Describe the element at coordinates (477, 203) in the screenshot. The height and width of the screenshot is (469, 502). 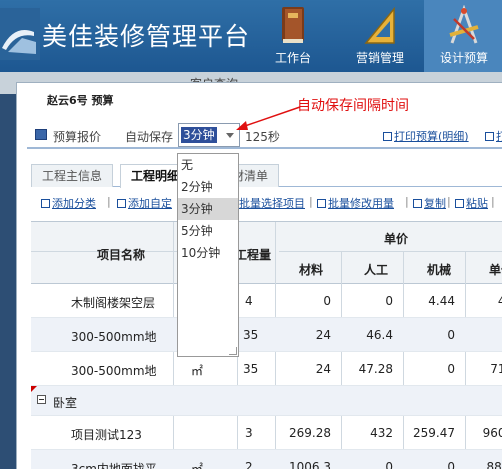
I see `paste-label: 粘贴` at that location.